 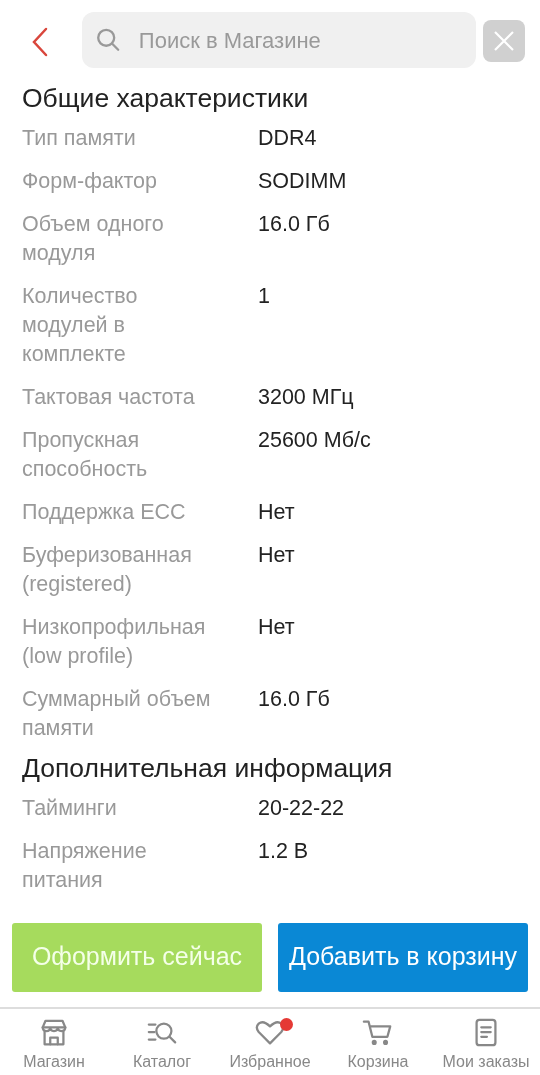 What do you see at coordinates (116, 713) in the screenshot?
I see `spec-label: Суммарный объем памяти` at bounding box center [116, 713].